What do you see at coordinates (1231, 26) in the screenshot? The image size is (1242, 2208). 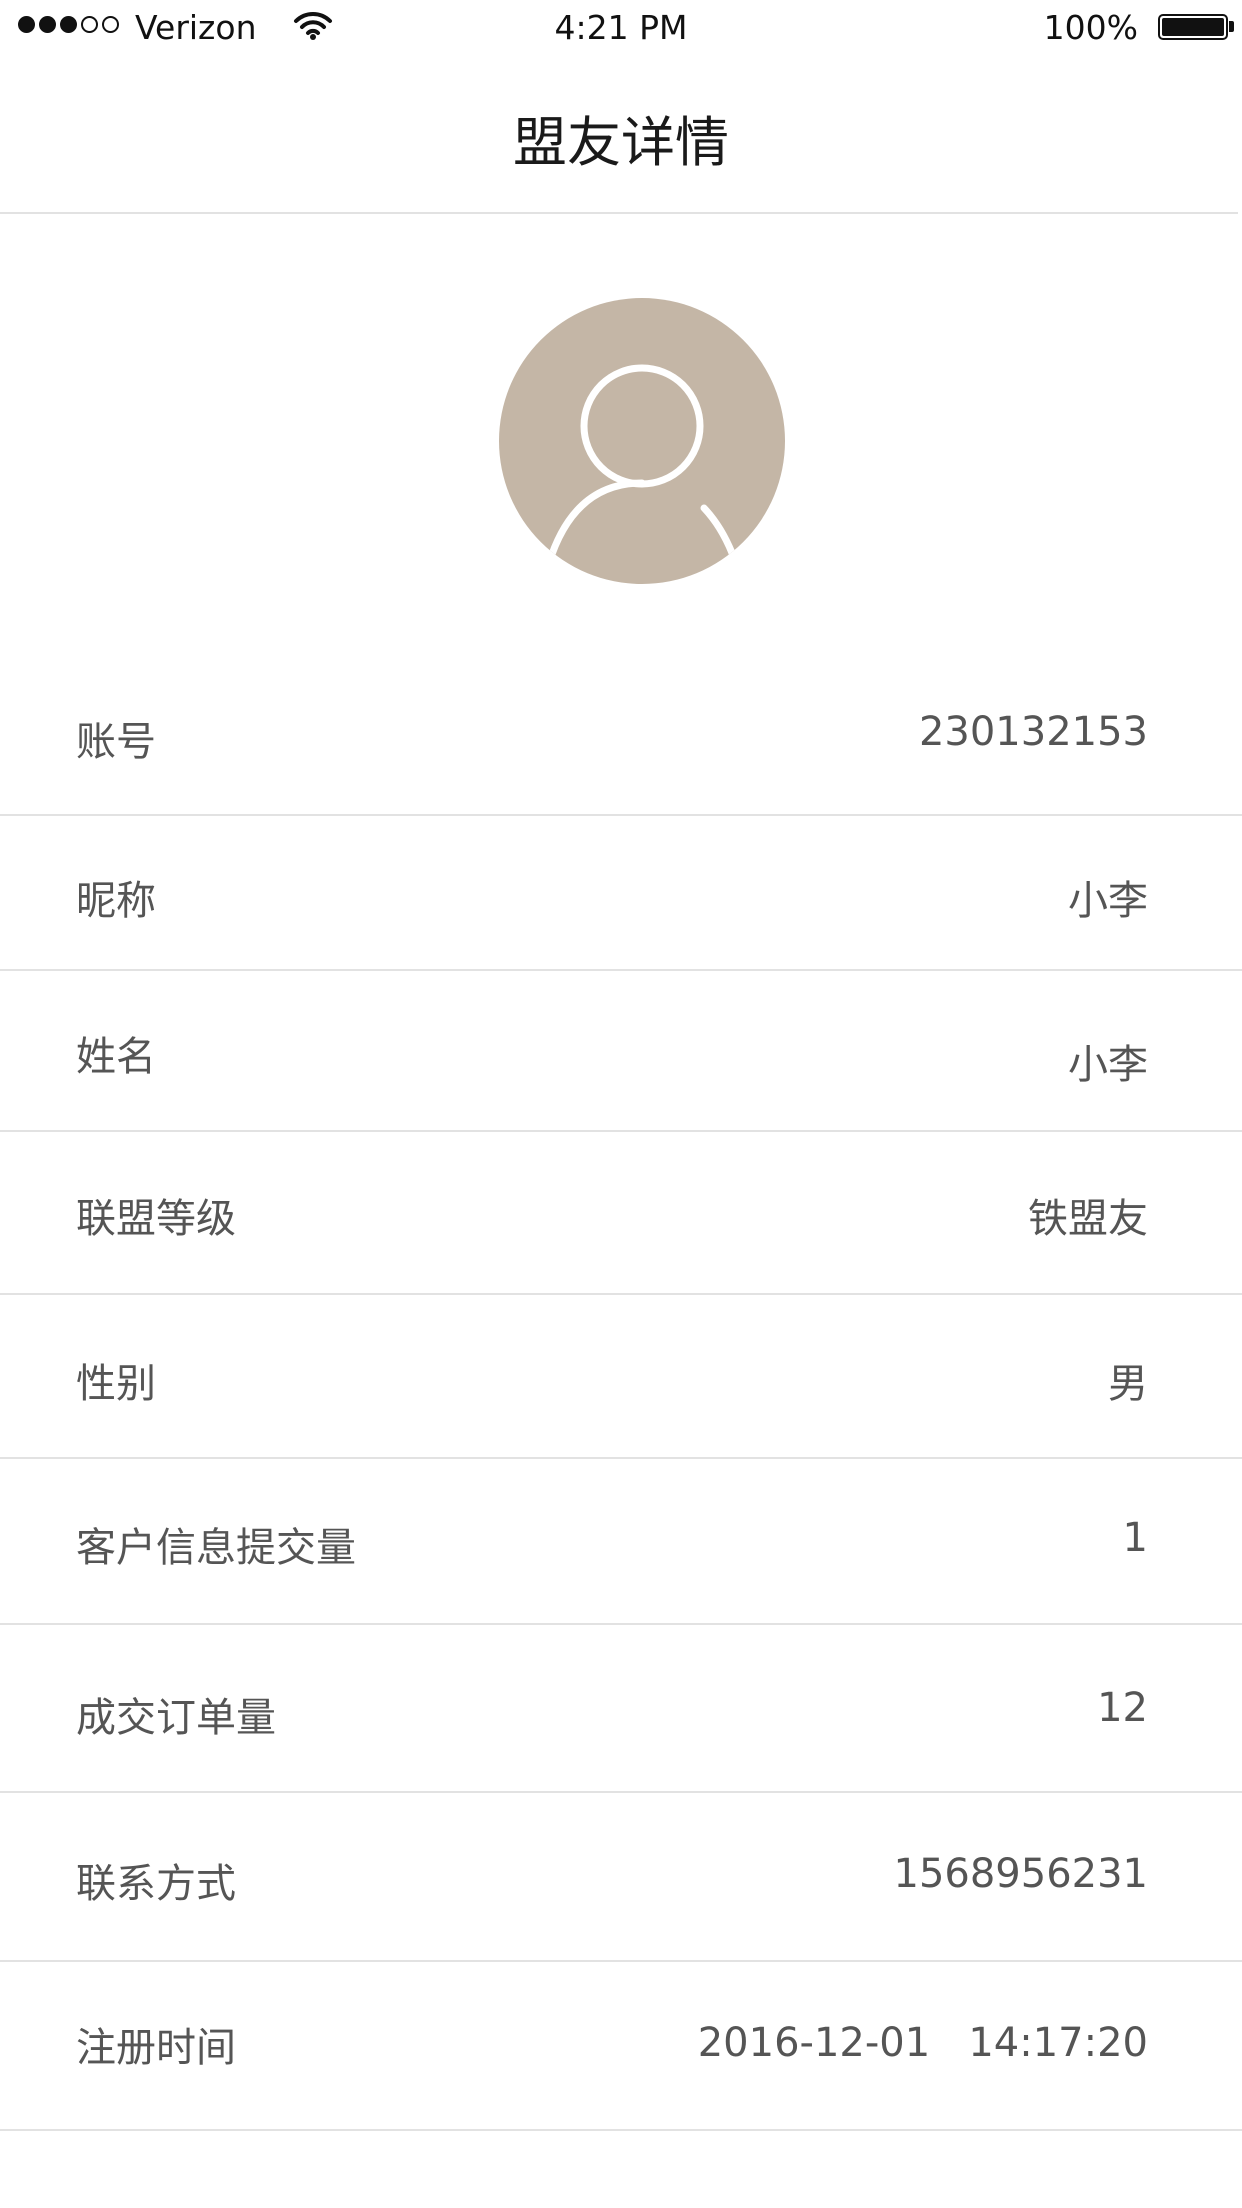 I see `battery-cap` at bounding box center [1231, 26].